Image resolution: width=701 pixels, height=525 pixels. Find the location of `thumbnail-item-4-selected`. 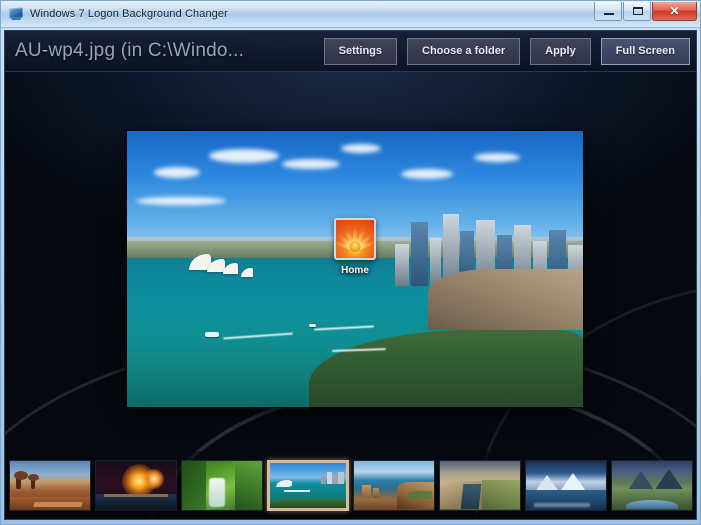

thumbnail-item-4-selected is located at coordinates (308, 485).